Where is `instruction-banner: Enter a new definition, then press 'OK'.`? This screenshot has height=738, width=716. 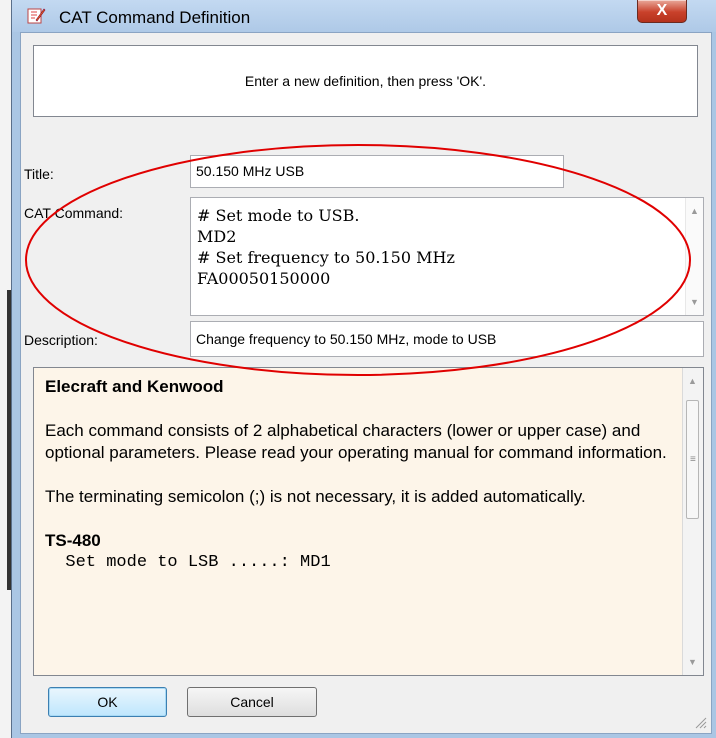 instruction-banner: Enter a new definition, then press 'OK'. is located at coordinates (365, 81).